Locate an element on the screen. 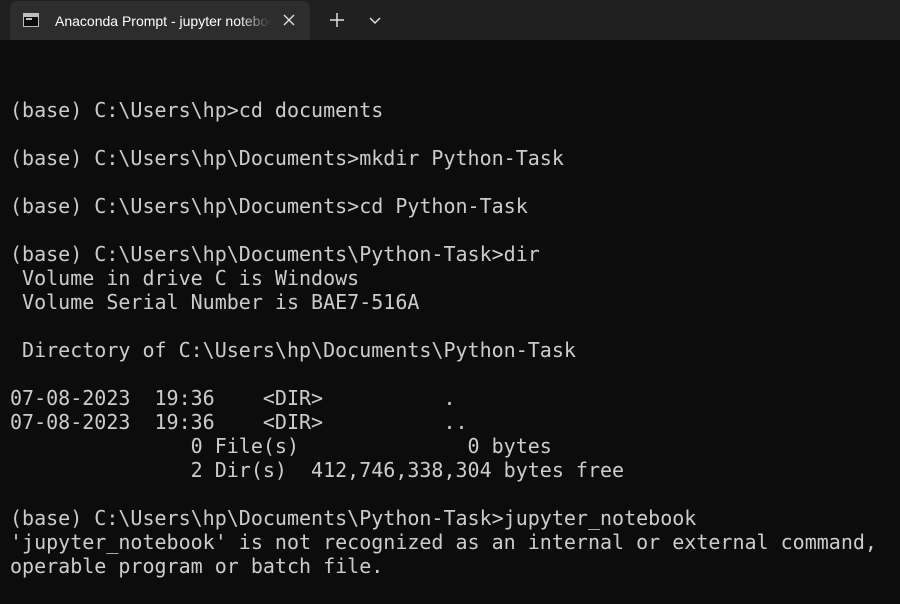 Image resolution: width=900 pixels, height=604 pixels. tab-bar: Anaconda Prompt - jupyter notebook is located at coordinates (450, 20).